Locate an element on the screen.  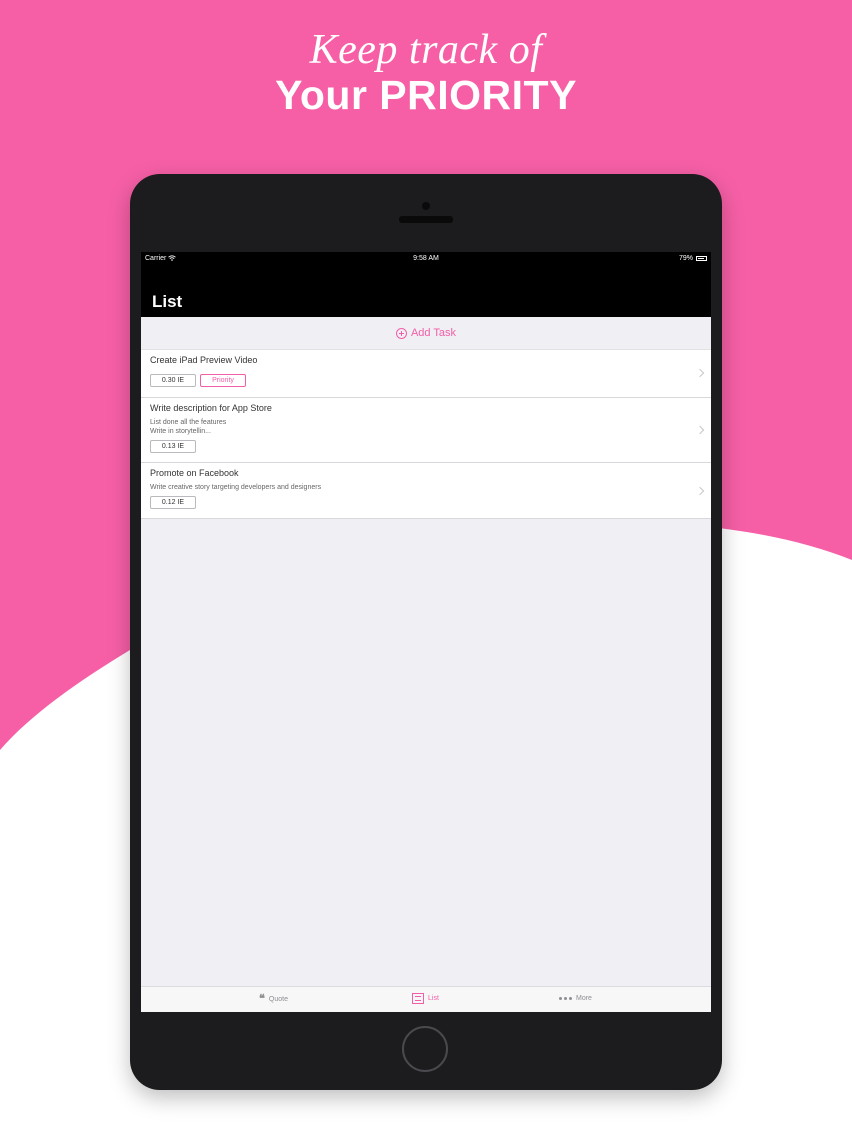
marketing-headline-line1: Keep track of is located at coordinates (426, 50).